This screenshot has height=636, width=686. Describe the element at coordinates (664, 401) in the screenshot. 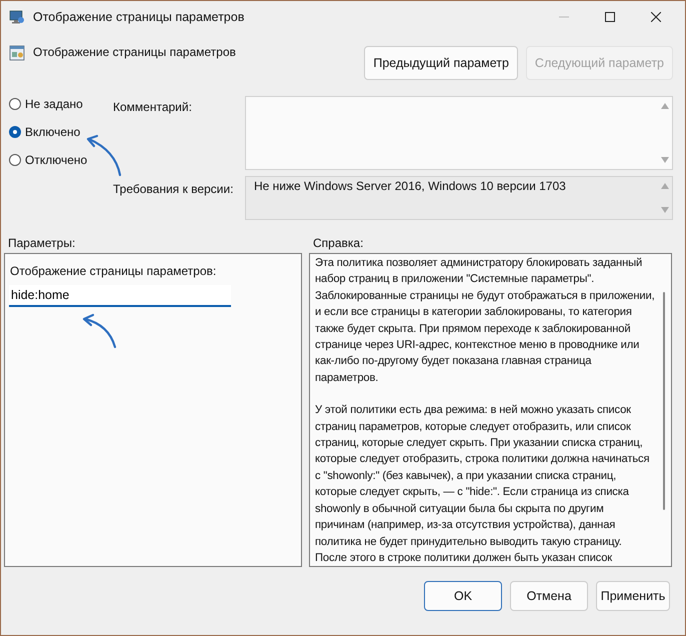

I see `scrollbar` at that location.